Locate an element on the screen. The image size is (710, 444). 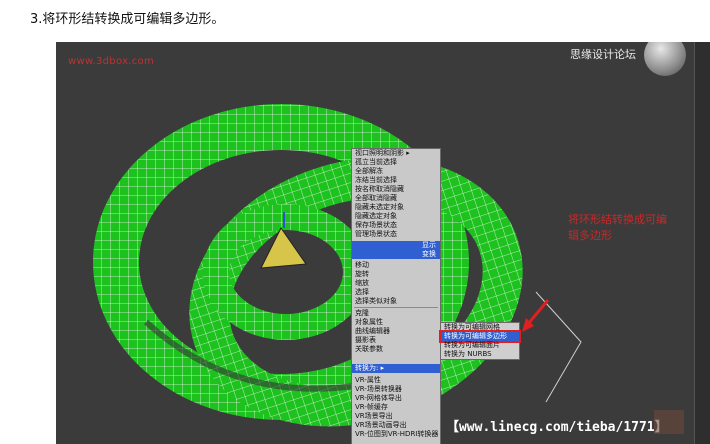
menu-item-vr-properties: VR-属性 is located at coordinates (396, 380).